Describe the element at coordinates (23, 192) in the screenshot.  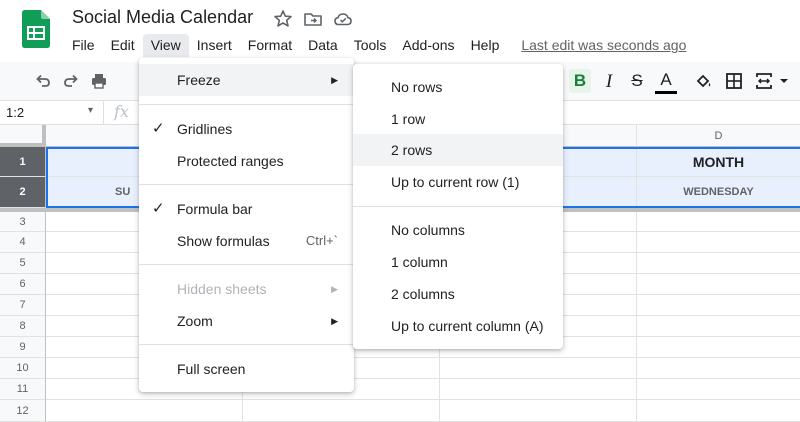
I see `row-header-2: 2` at that location.